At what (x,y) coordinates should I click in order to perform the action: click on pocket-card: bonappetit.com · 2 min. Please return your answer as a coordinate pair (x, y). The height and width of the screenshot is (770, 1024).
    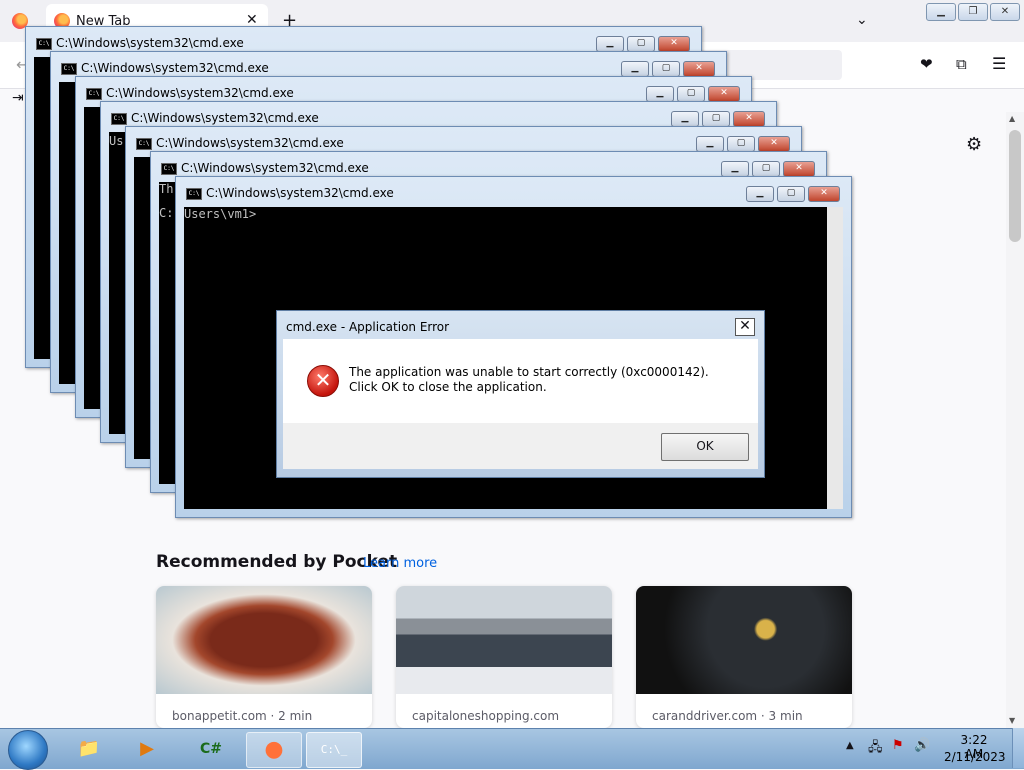
    Looking at the image, I should click on (264, 657).